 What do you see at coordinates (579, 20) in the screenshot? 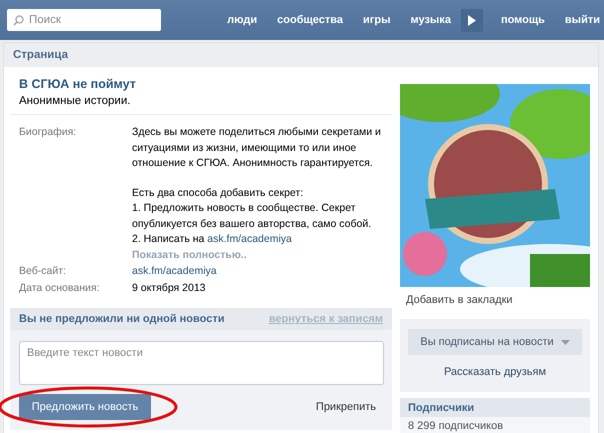
I see `nav-link: выйти` at bounding box center [579, 20].